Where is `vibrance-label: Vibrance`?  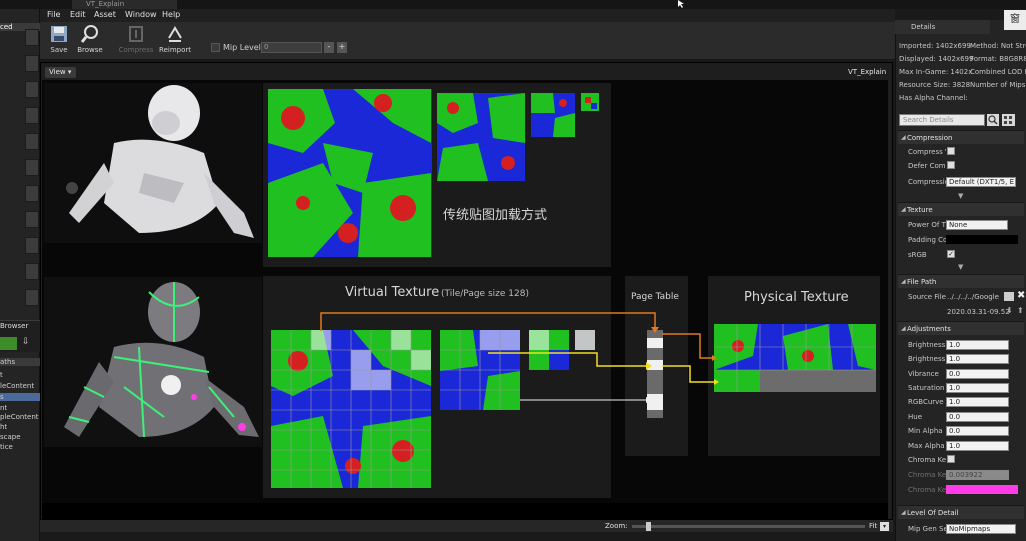 vibrance-label: Vibrance is located at coordinates (923, 374).